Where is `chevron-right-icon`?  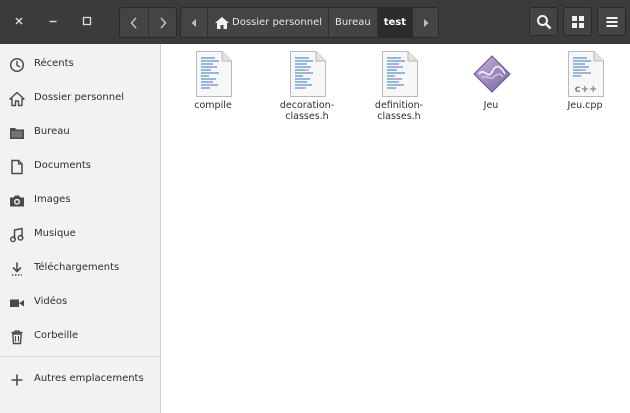 chevron-right-icon is located at coordinates (163, 22).